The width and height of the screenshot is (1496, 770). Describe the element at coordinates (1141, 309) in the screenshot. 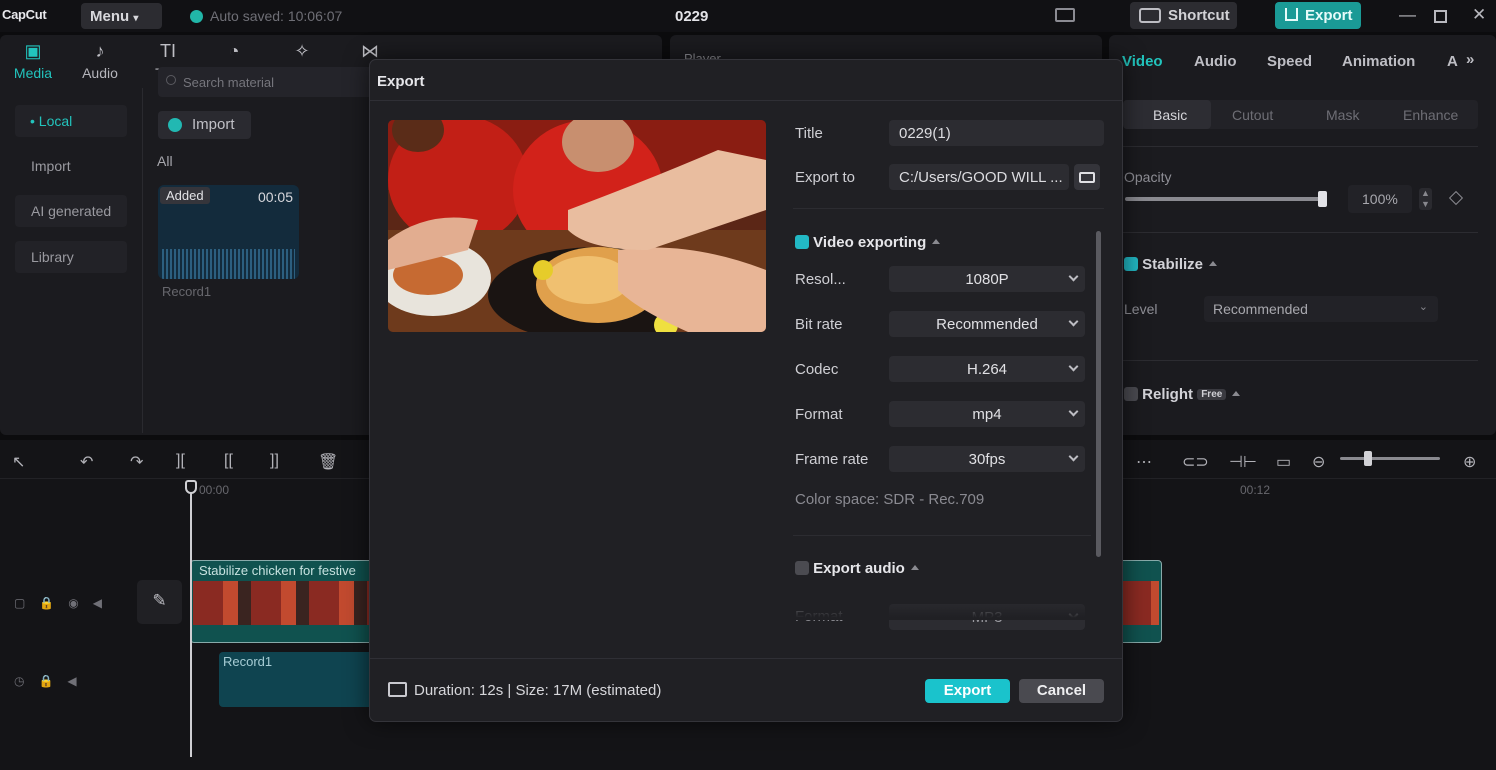

I see `level-label: Level` at that location.